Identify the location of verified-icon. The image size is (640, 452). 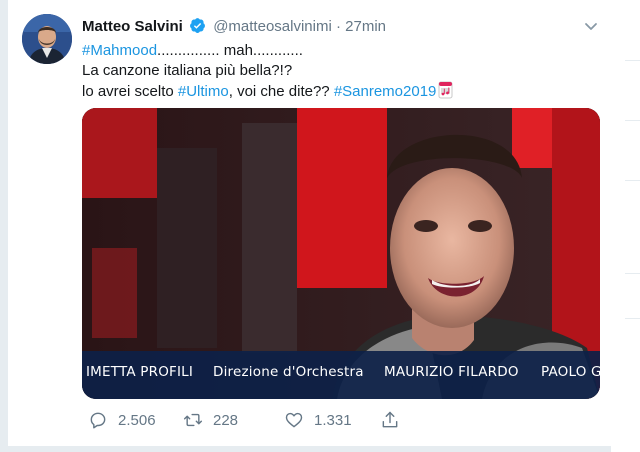
(197, 25).